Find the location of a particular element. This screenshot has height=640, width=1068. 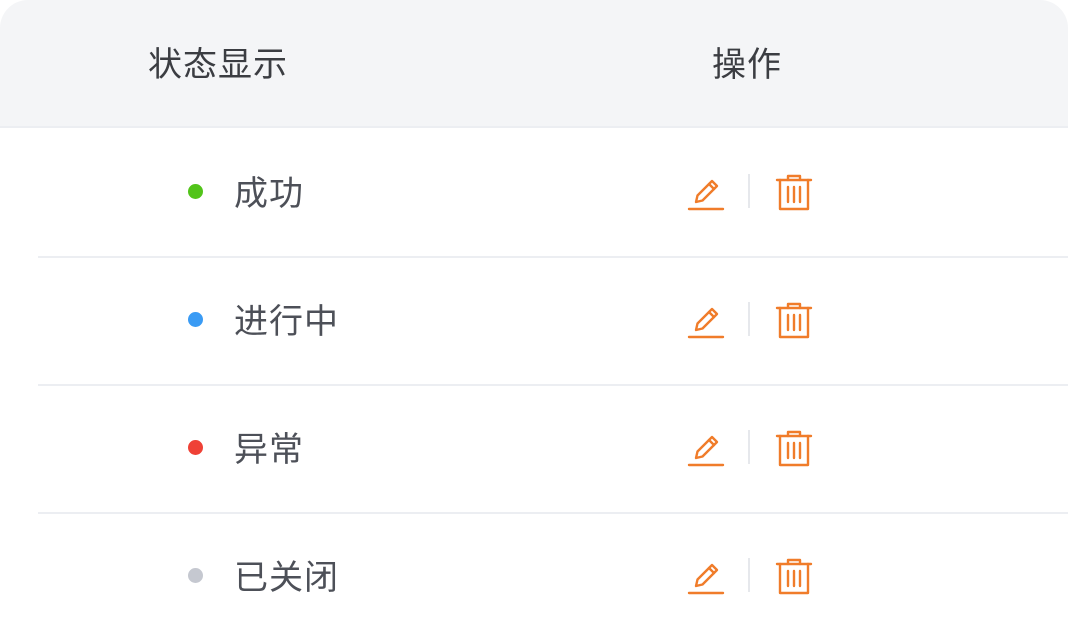

status-label: 异常 is located at coordinates (269, 450).